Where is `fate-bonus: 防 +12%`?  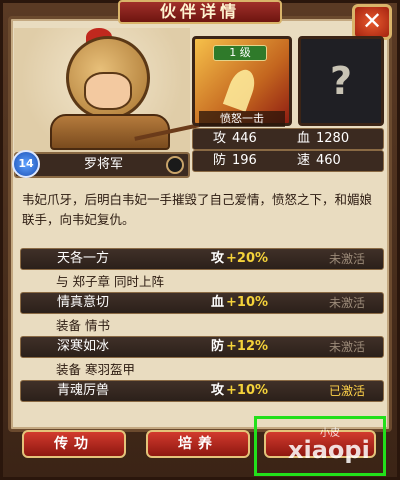 fate-bonus: 防 +12% is located at coordinates (240, 346).